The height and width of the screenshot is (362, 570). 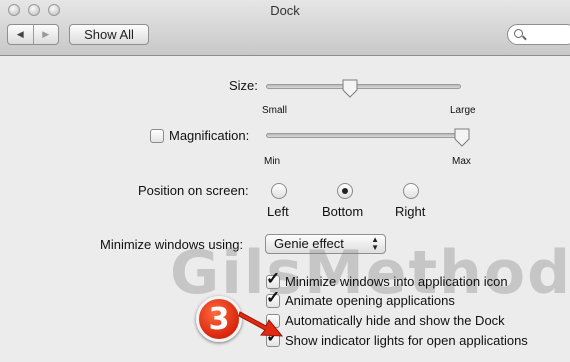 I want to click on size-min-label: Small, so click(x=275, y=110).